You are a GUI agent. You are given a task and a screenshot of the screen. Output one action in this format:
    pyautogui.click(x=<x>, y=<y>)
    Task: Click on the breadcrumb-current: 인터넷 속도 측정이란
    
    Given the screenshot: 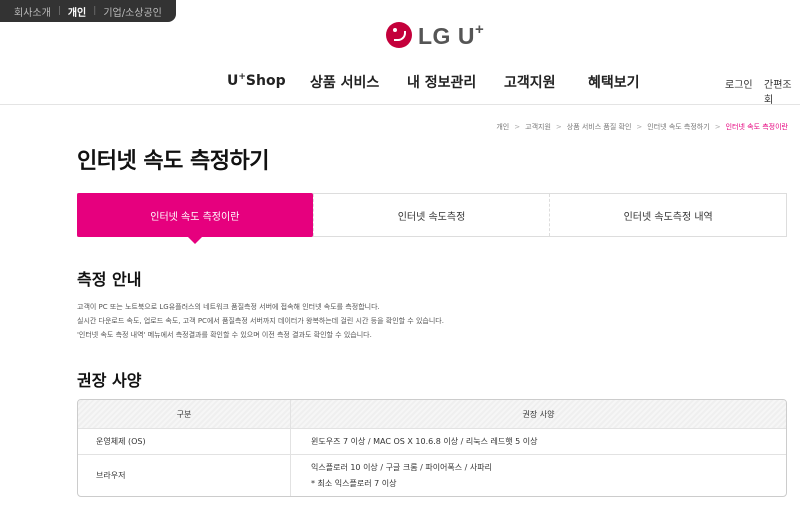 What is the action you would take?
    pyautogui.click(x=756, y=127)
    